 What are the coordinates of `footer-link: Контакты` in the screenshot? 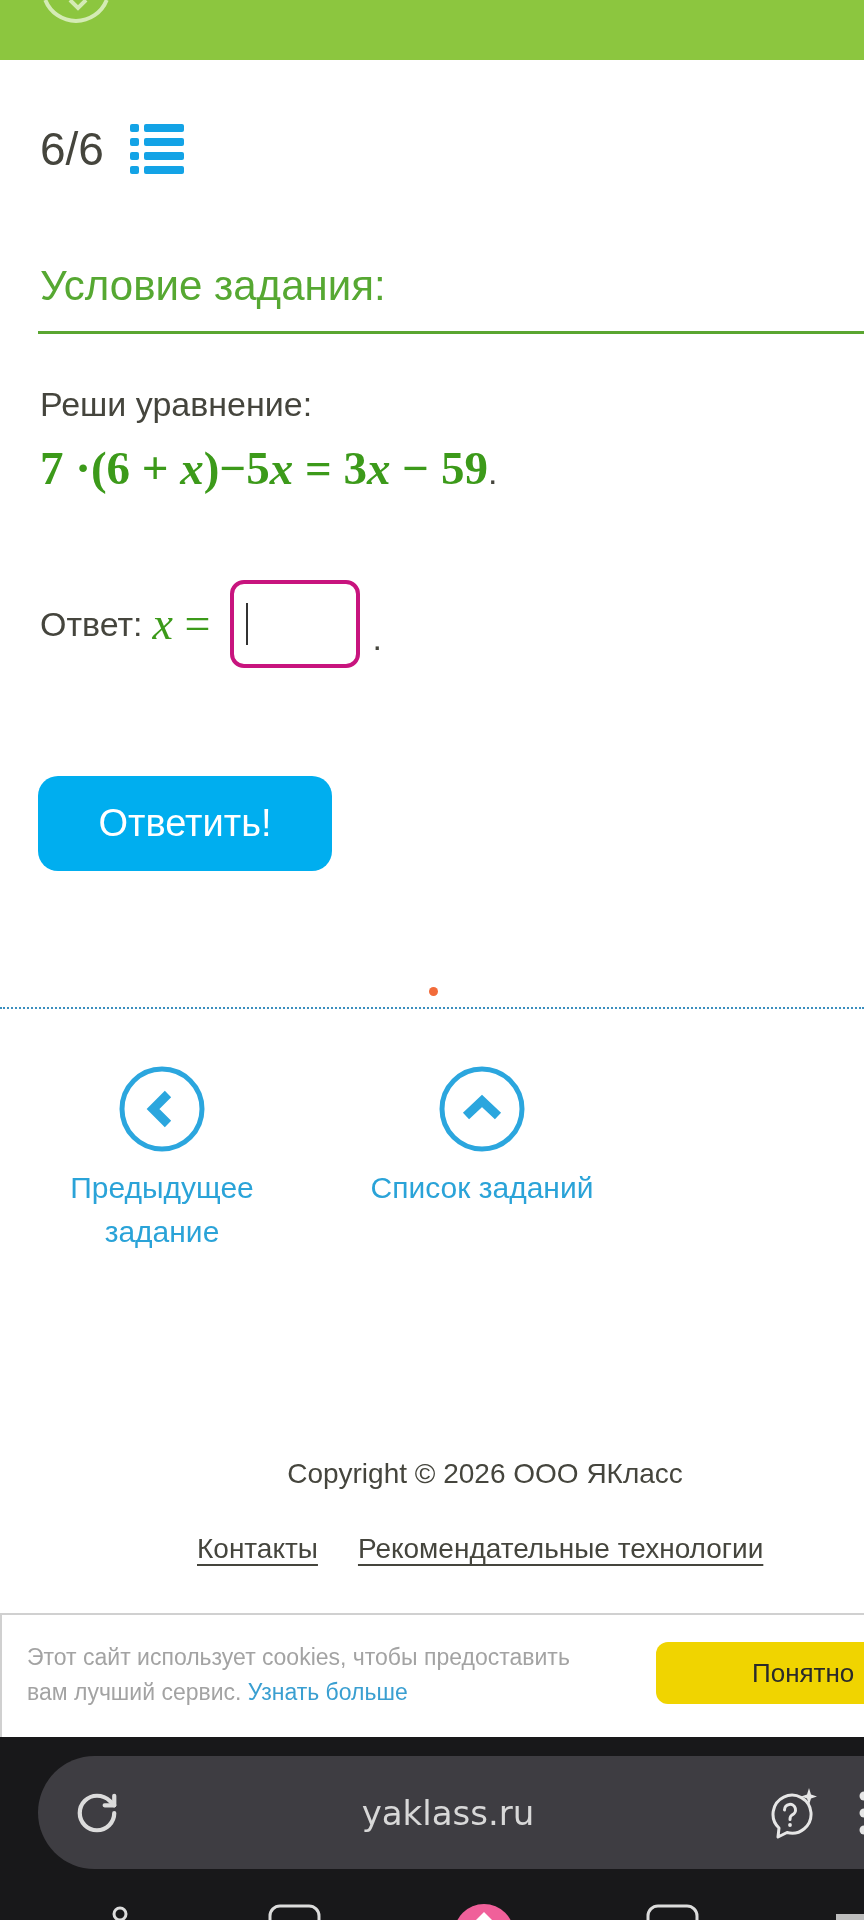 It's located at (257, 1549).